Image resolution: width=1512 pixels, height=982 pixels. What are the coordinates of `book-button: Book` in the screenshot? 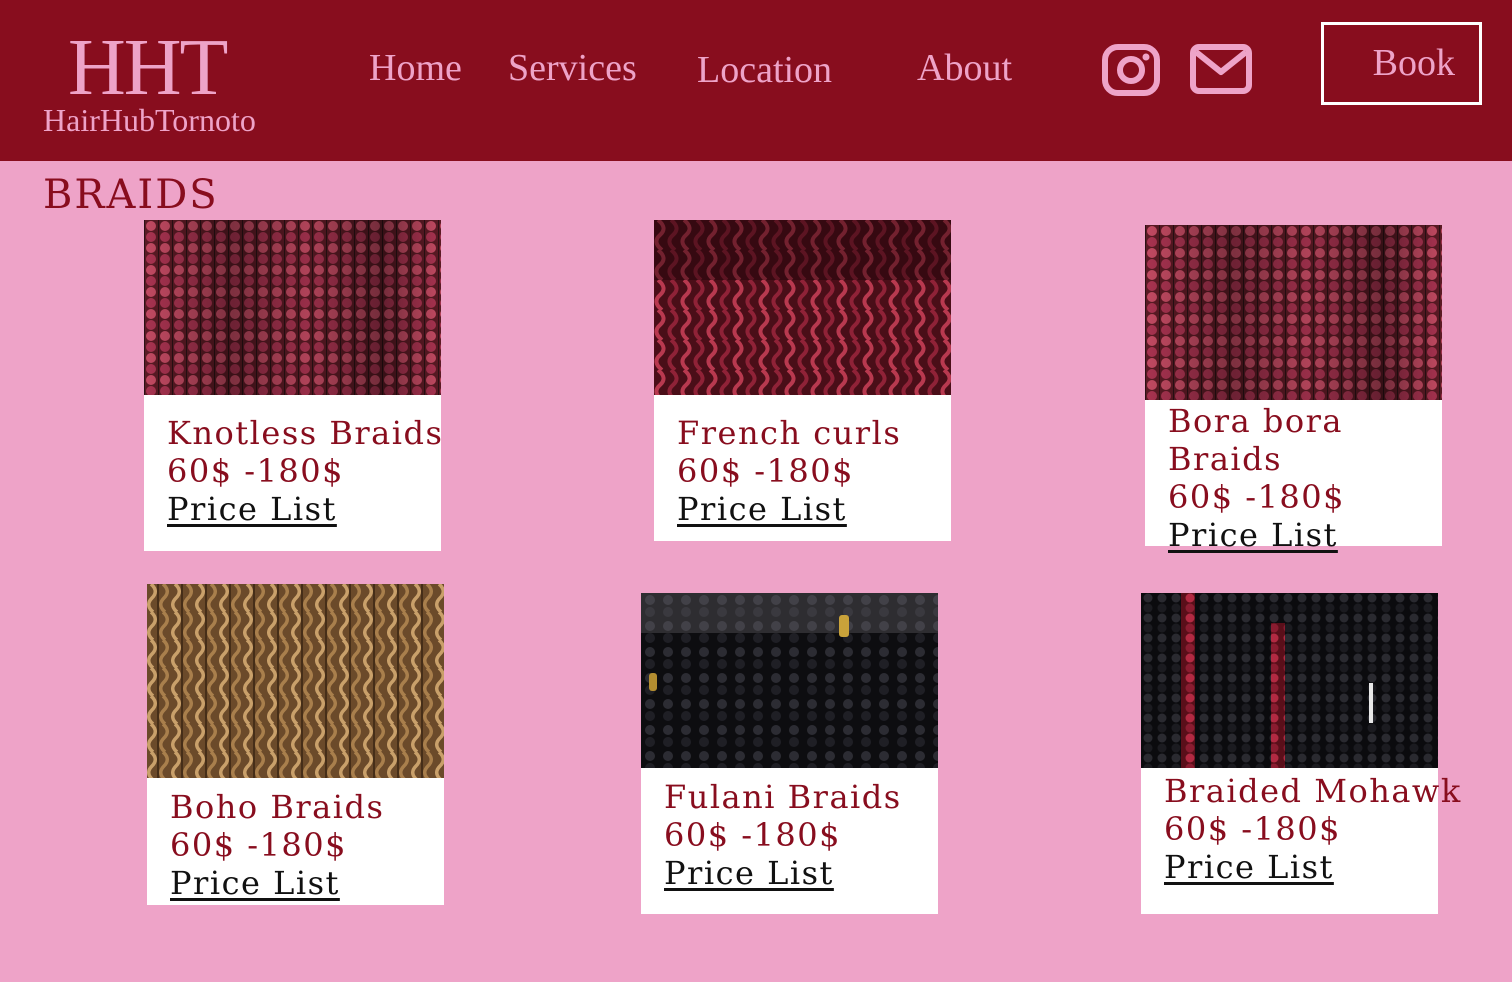 It's located at (1401, 63).